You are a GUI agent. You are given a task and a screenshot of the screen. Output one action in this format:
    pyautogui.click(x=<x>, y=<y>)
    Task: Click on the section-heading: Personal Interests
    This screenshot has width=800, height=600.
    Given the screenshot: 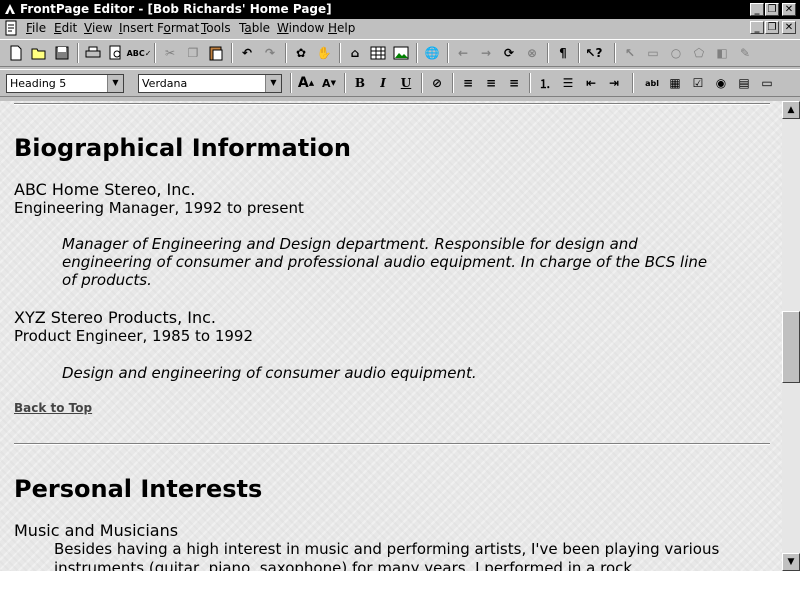 What is the action you would take?
    pyautogui.click(x=138, y=489)
    